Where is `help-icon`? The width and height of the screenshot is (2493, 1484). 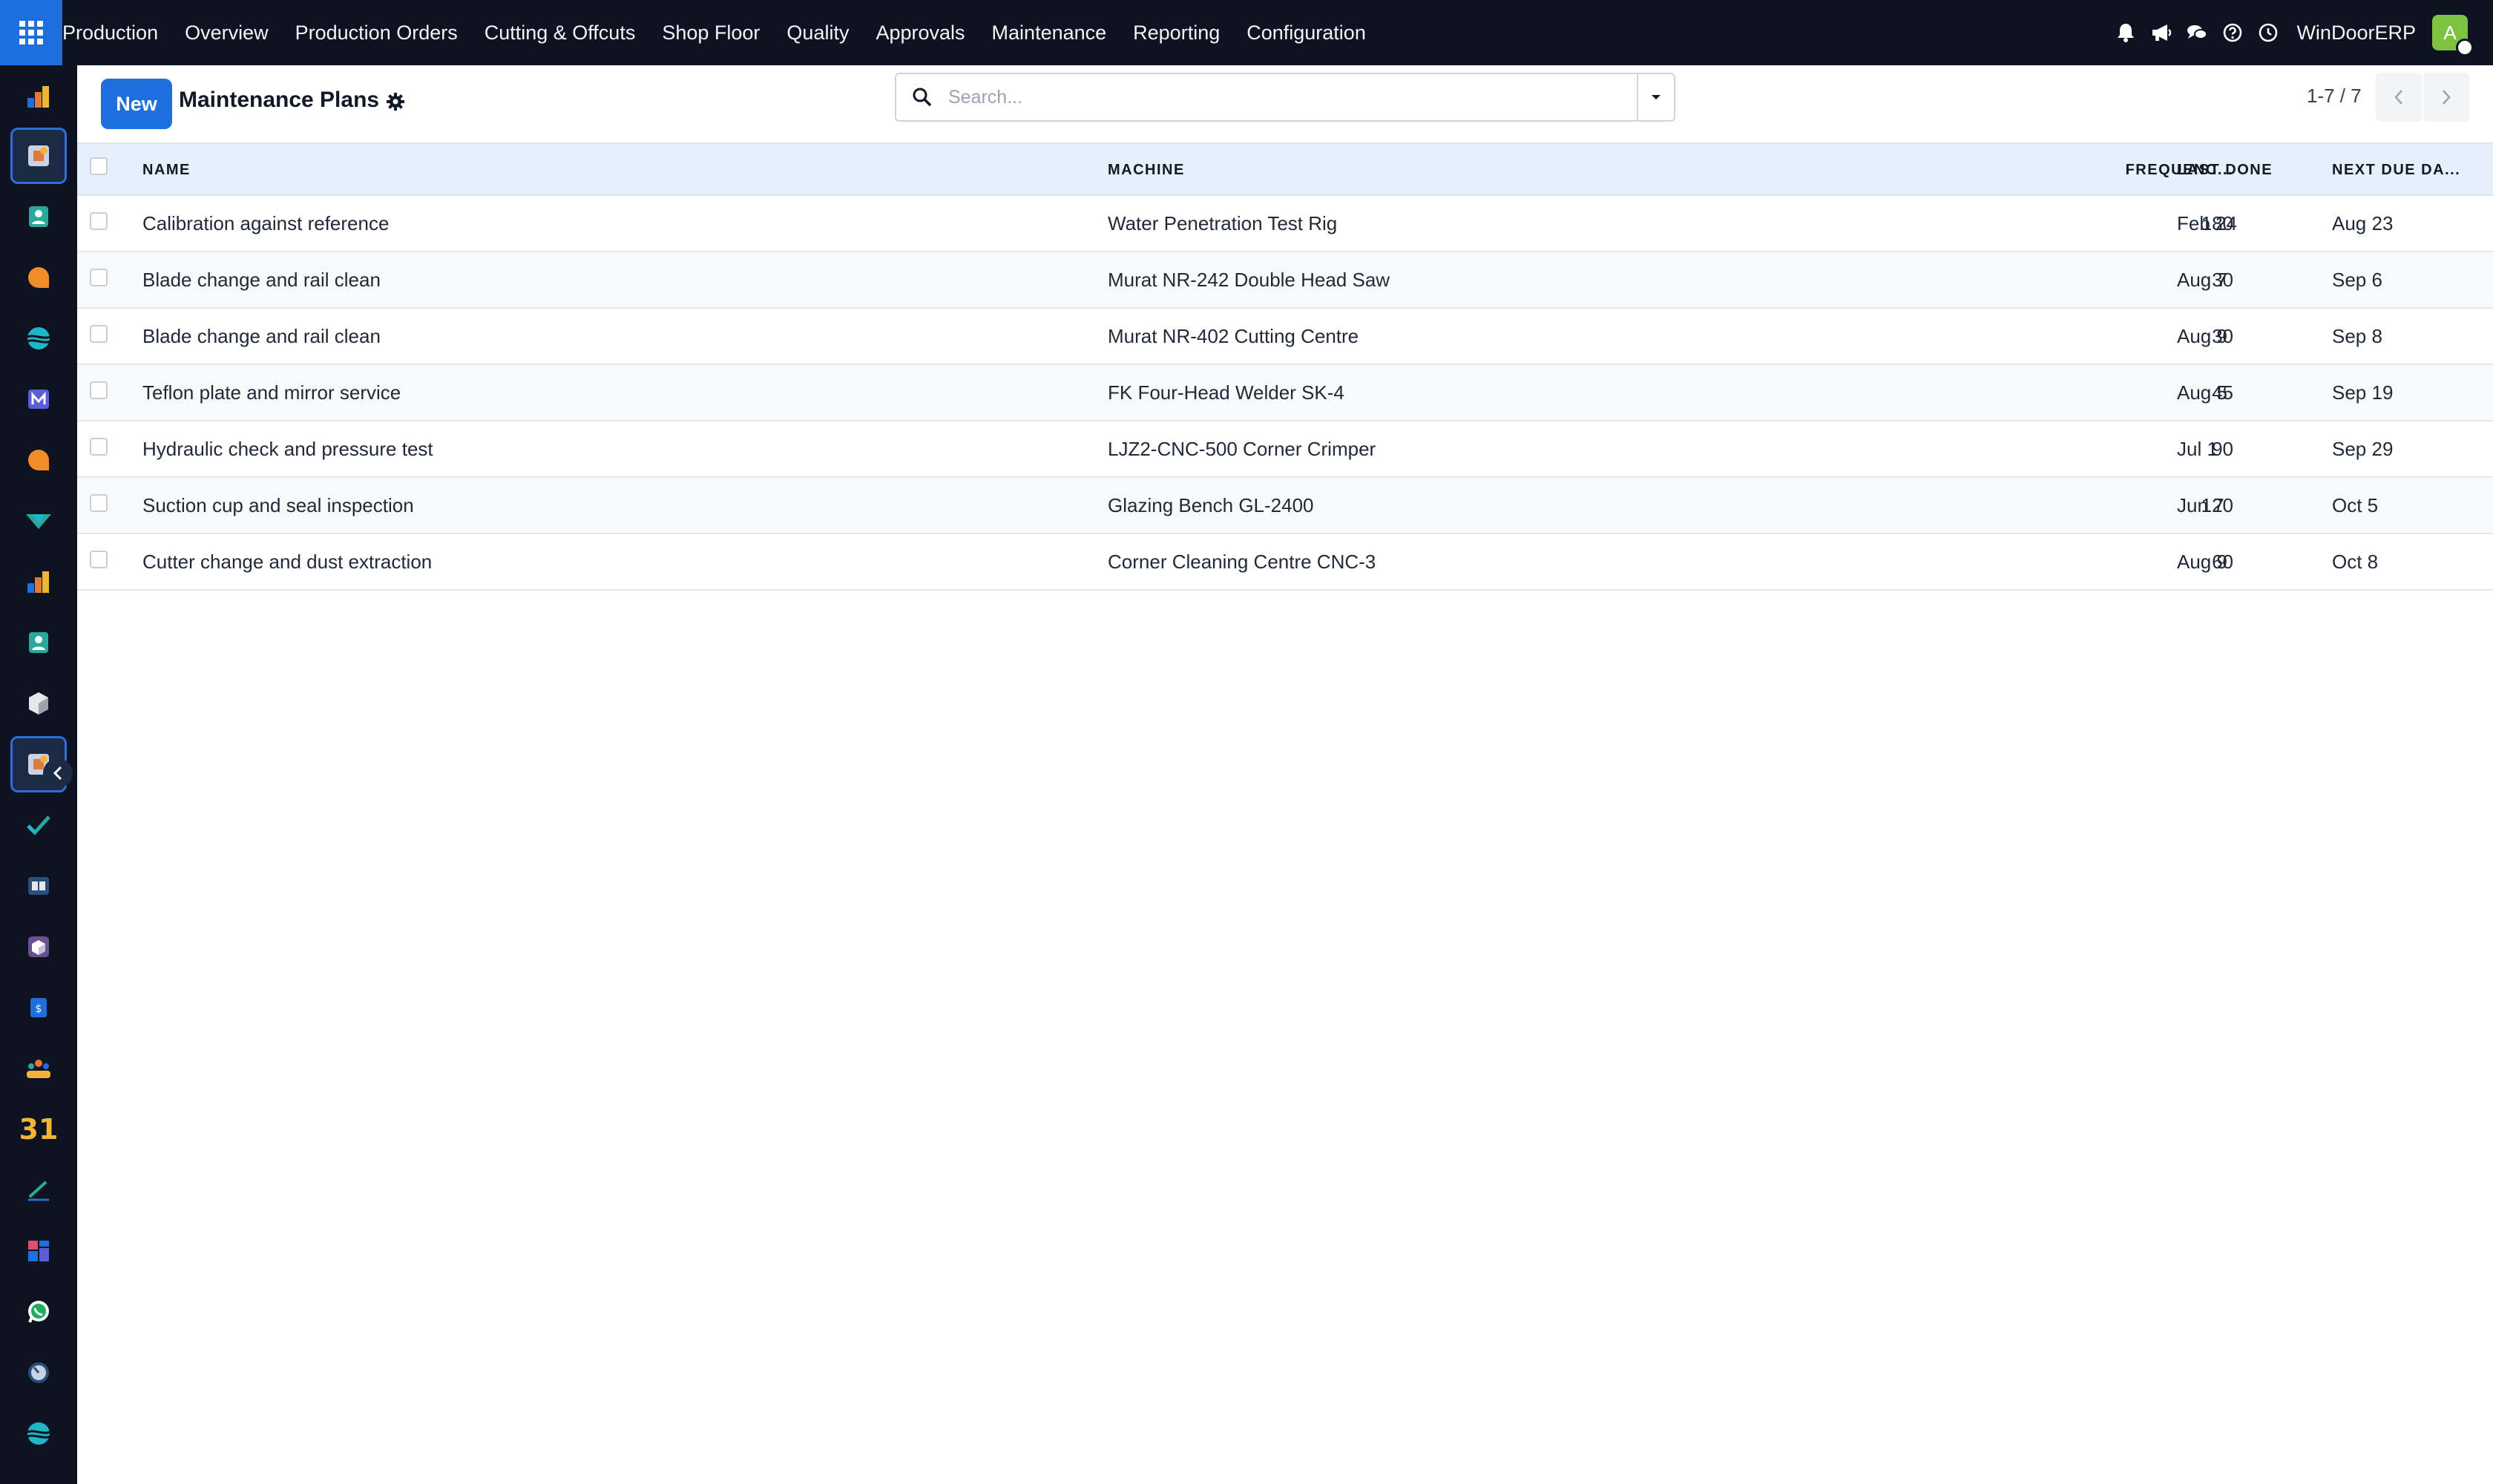 help-icon is located at coordinates (2232, 32).